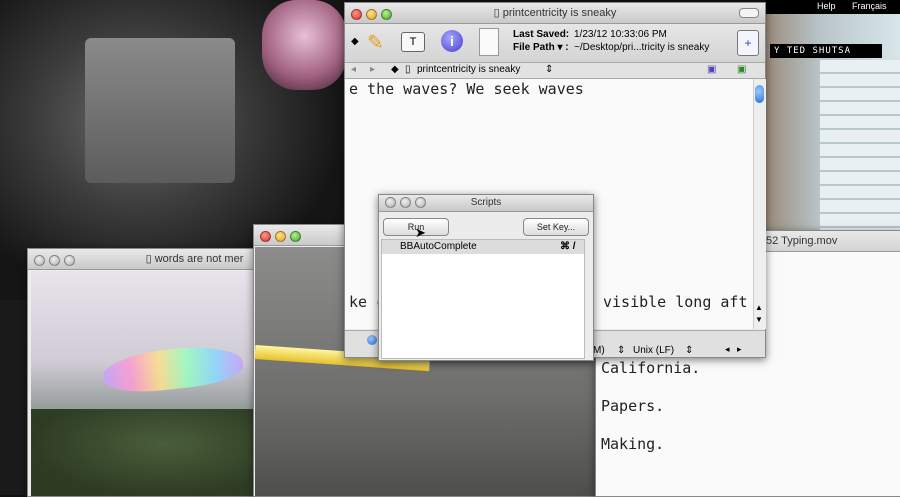 The image size is (900, 497). I want to click on words-titlebar: ▯ words are not mer, so click(142, 259).